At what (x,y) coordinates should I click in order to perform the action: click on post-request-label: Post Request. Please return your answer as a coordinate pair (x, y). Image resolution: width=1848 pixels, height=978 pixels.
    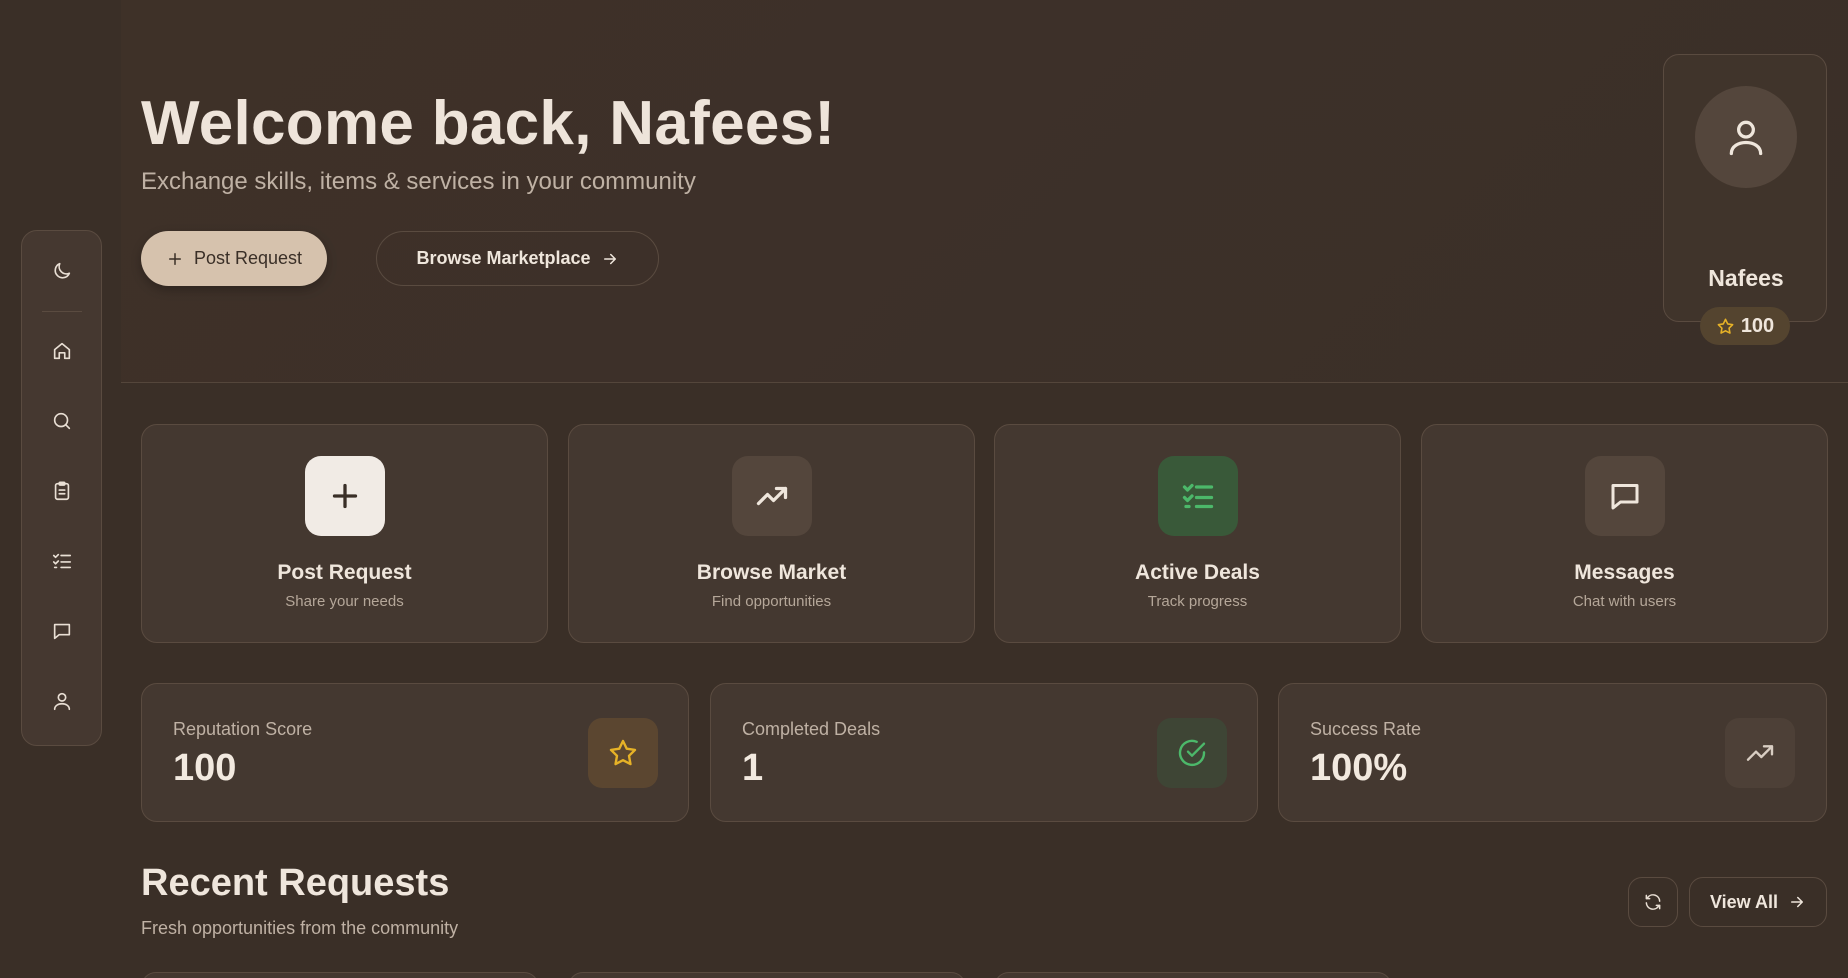
    Looking at the image, I should click on (248, 258).